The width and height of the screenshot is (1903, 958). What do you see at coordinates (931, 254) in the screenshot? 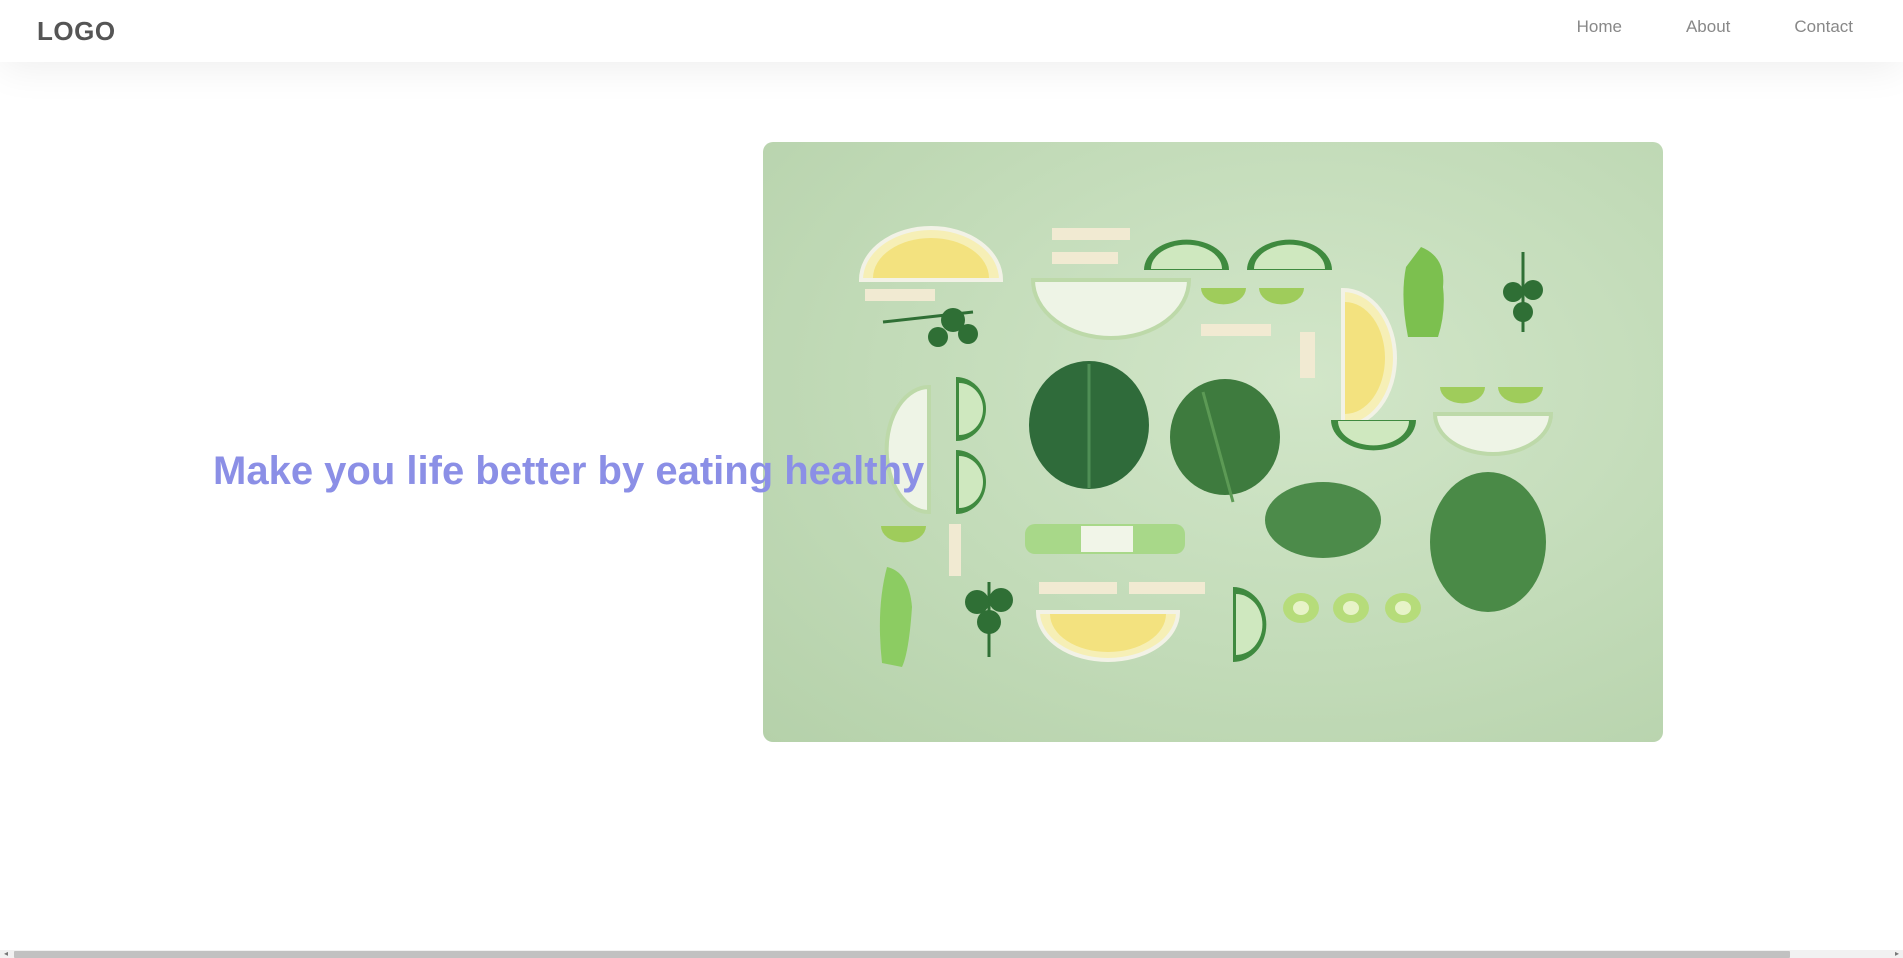
I see `lemon-slice` at bounding box center [931, 254].